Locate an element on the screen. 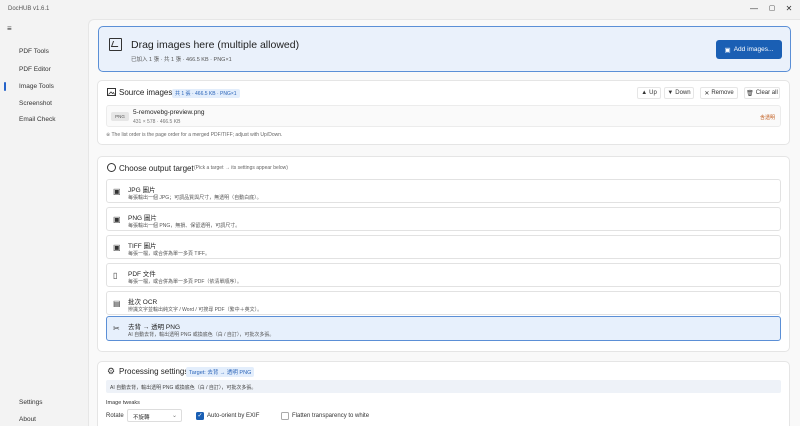 The width and height of the screenshot is (800, 426). scissors-icon: ✂ is located at coordinates (116, 328).